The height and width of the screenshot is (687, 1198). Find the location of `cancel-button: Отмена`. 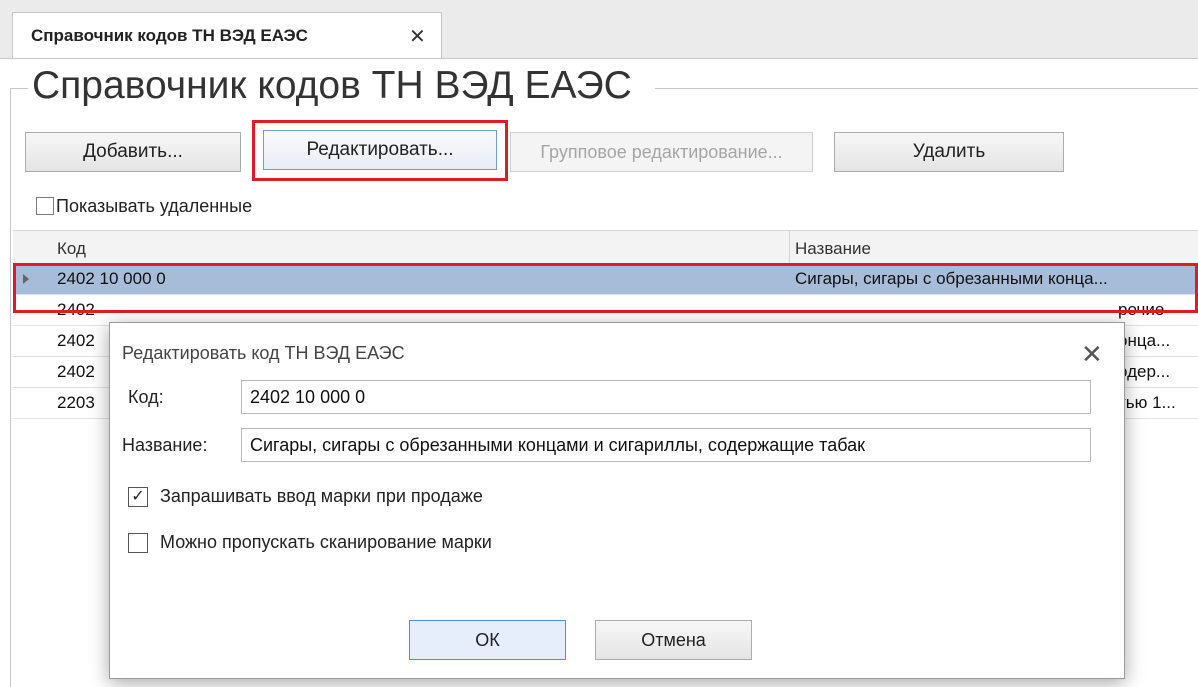

cancel-button: Отмена is located at coordinates (673, 640).